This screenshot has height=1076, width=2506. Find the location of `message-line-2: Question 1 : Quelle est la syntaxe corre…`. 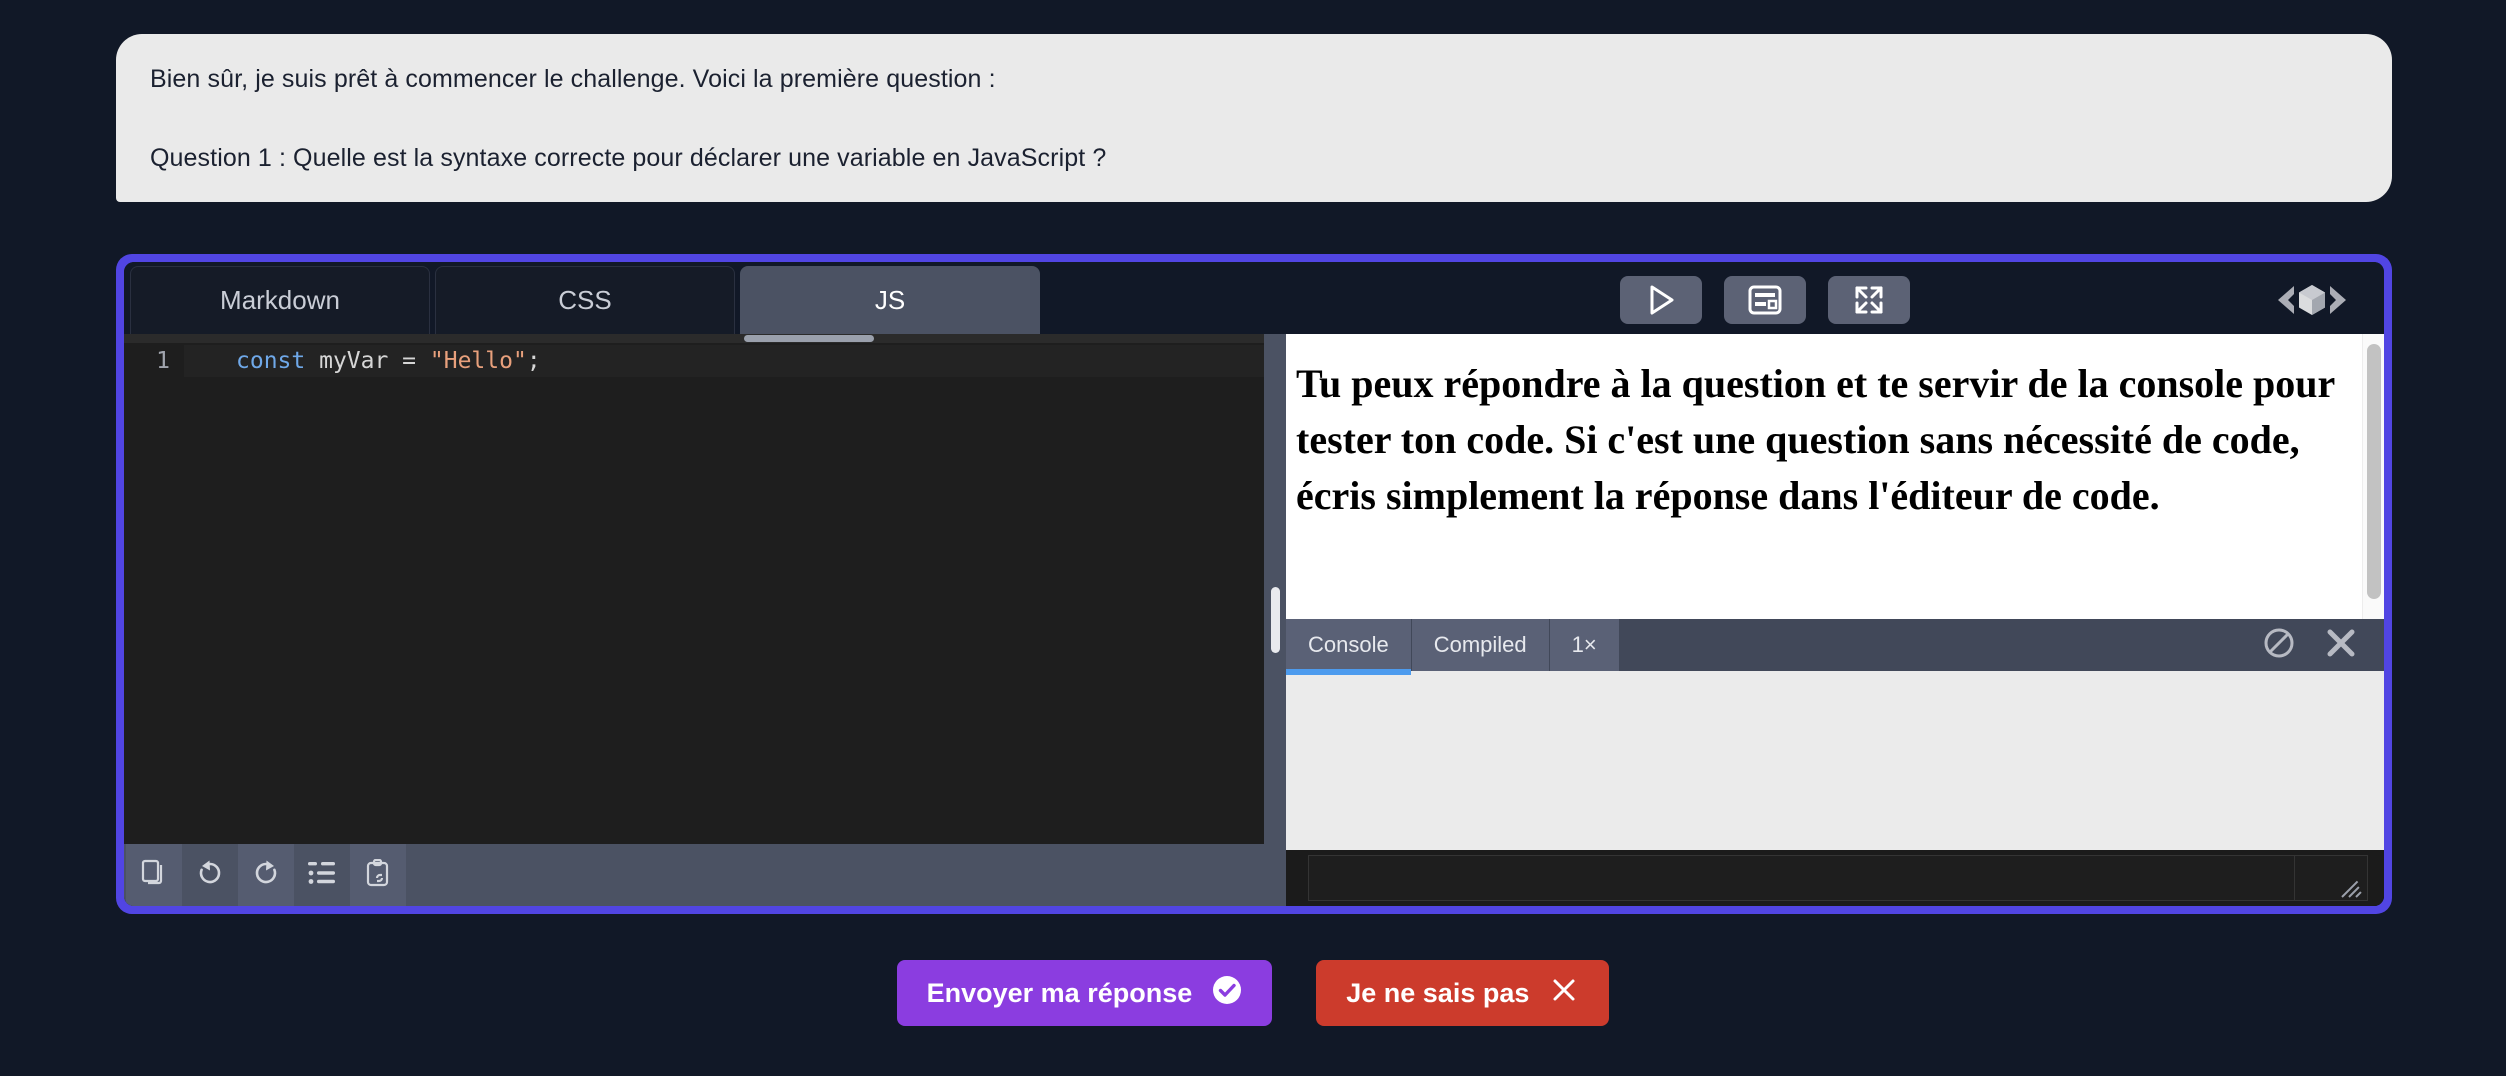

message-line-2: Question 1 : Quelle est la syntaxe corre… is located at coordinates (628, 158).